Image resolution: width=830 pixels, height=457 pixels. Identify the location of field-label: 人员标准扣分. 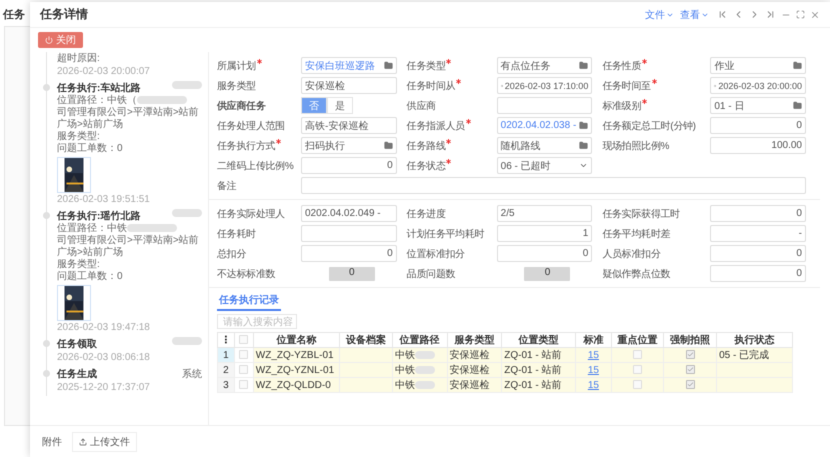
(632, 254).